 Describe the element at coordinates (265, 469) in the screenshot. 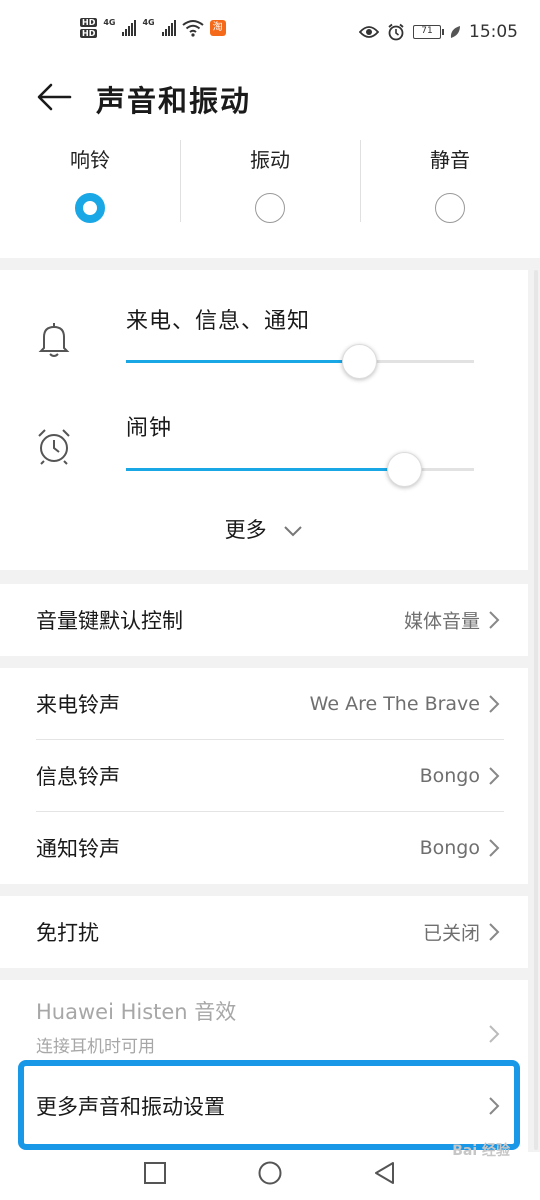

I see `alarm-volume-fill` at that location.